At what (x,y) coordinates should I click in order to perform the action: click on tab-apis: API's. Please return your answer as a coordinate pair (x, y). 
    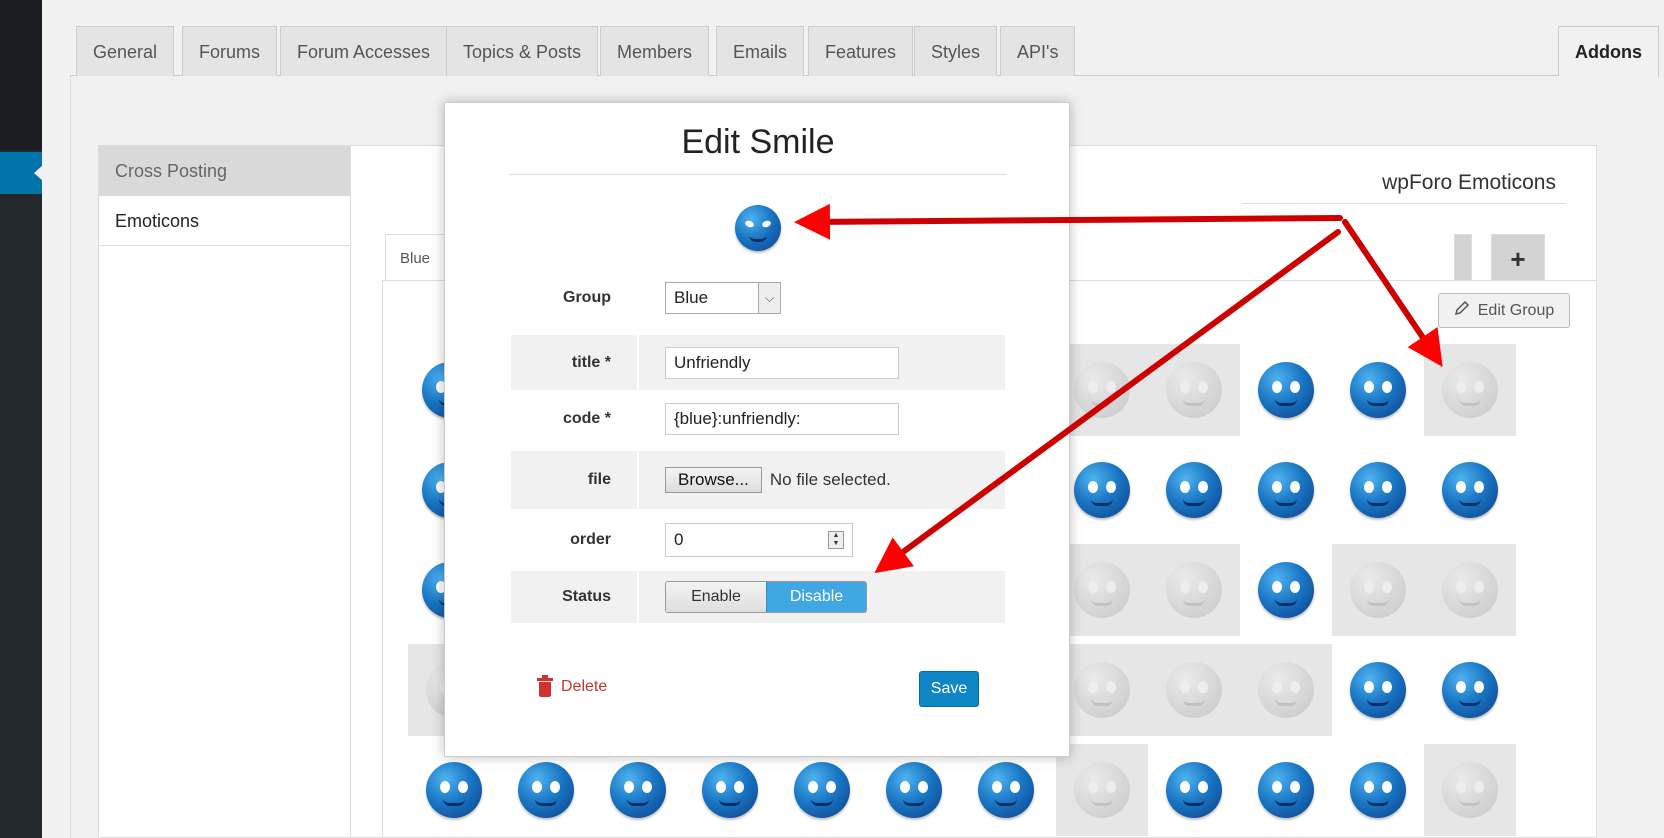
    Looking at the image, I should click on (1038, 51).